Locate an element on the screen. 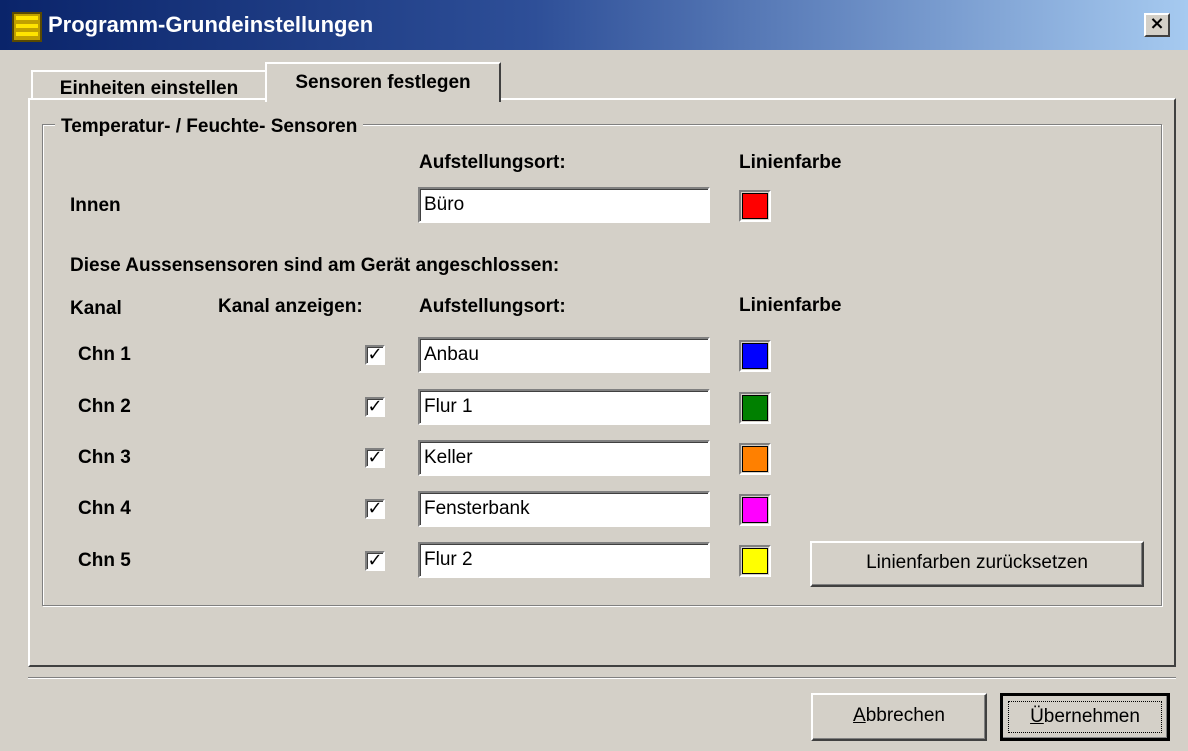  tab-label: Sensoren festlegen is located at coordinates (383, 82).